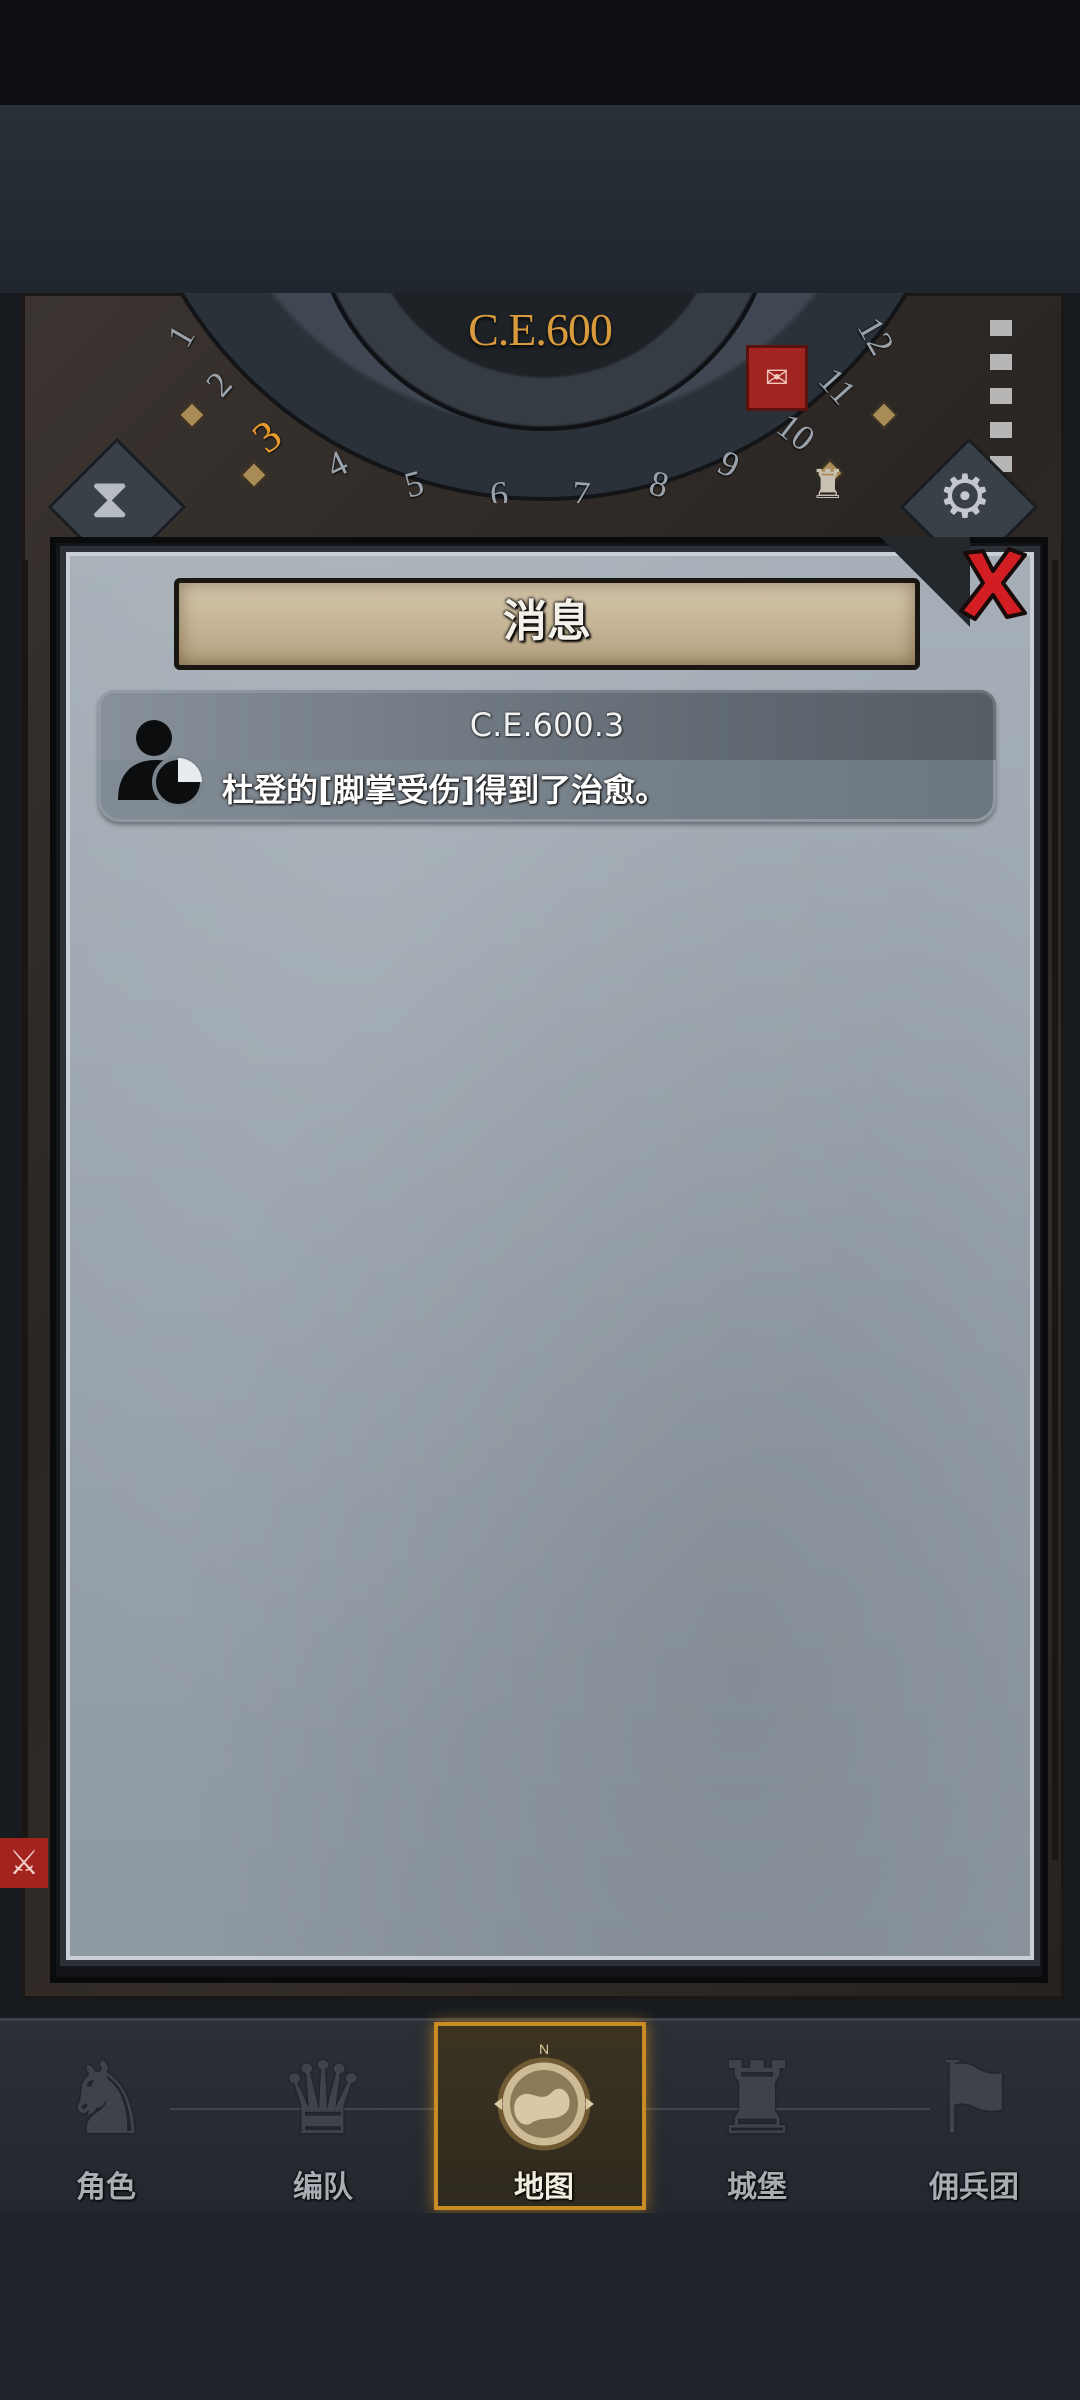 Image resolution: width=1080 pixels, height=2400 pixels. I want to click on map-left-edge, so click(25, 1210).